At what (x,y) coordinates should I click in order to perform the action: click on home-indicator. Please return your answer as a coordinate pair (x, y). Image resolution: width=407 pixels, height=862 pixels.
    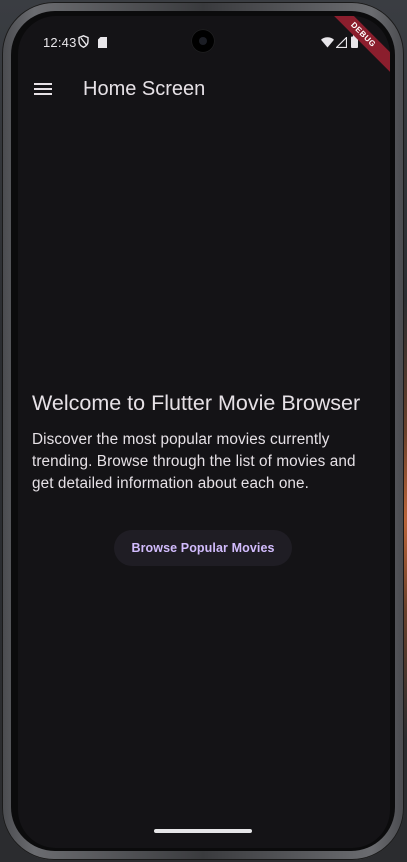
    Looking at the image, I should click on (203, 831).